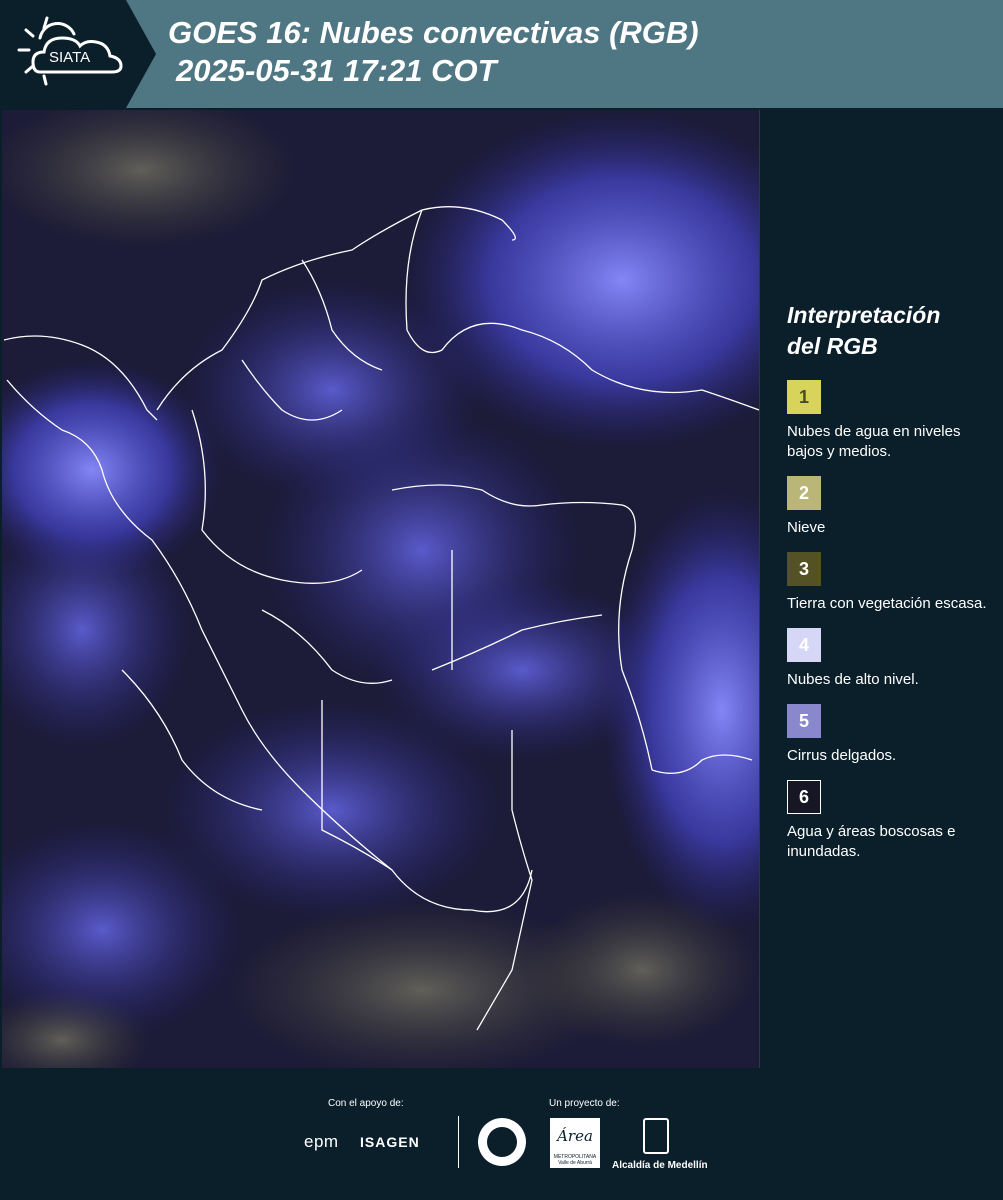 The height and width of the screenshot is (1200, 1003). I want to click on legend-label-2: Nieve, so click(806, 527).